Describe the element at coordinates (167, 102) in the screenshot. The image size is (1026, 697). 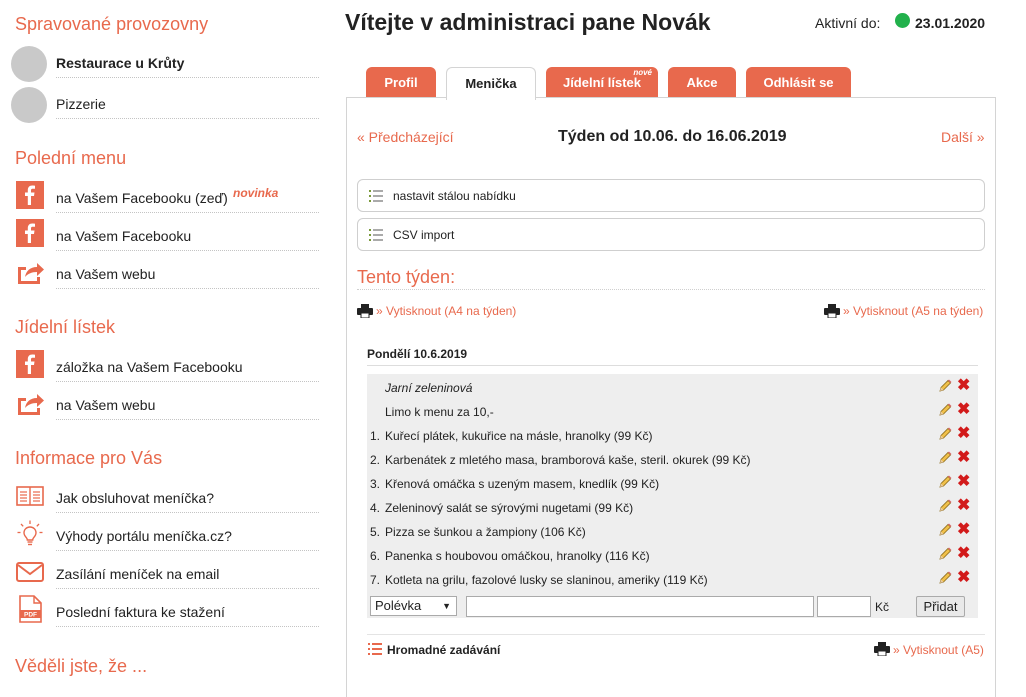
I see `sidebar-item-pizzerie: Pizzerie` at that location.